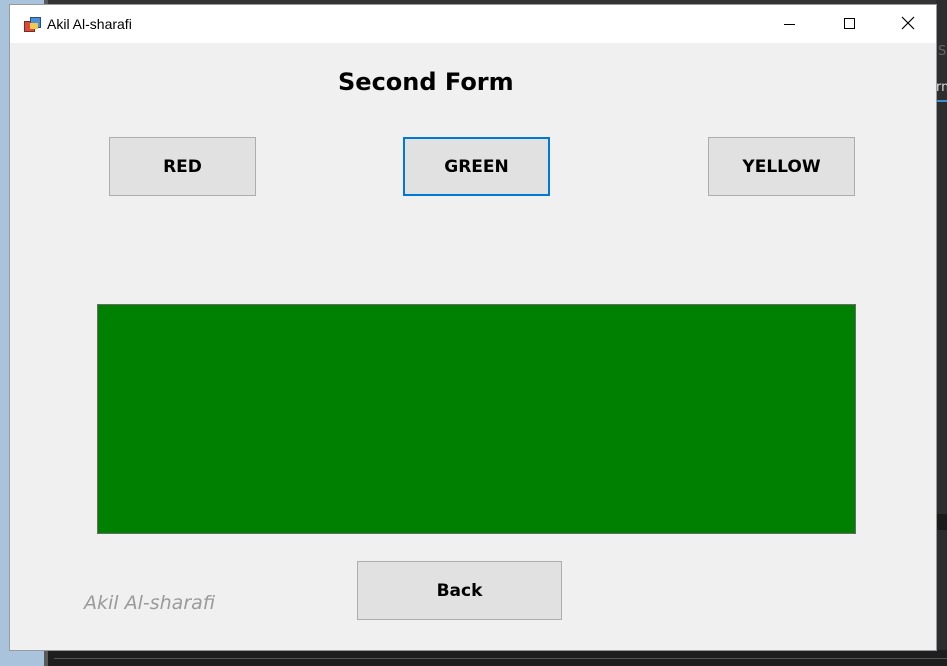 This screenshot has height=666, width=947. Describe the element at coordinates (32, 24) in the screenshot. I see `windows-form-icon` at that location.